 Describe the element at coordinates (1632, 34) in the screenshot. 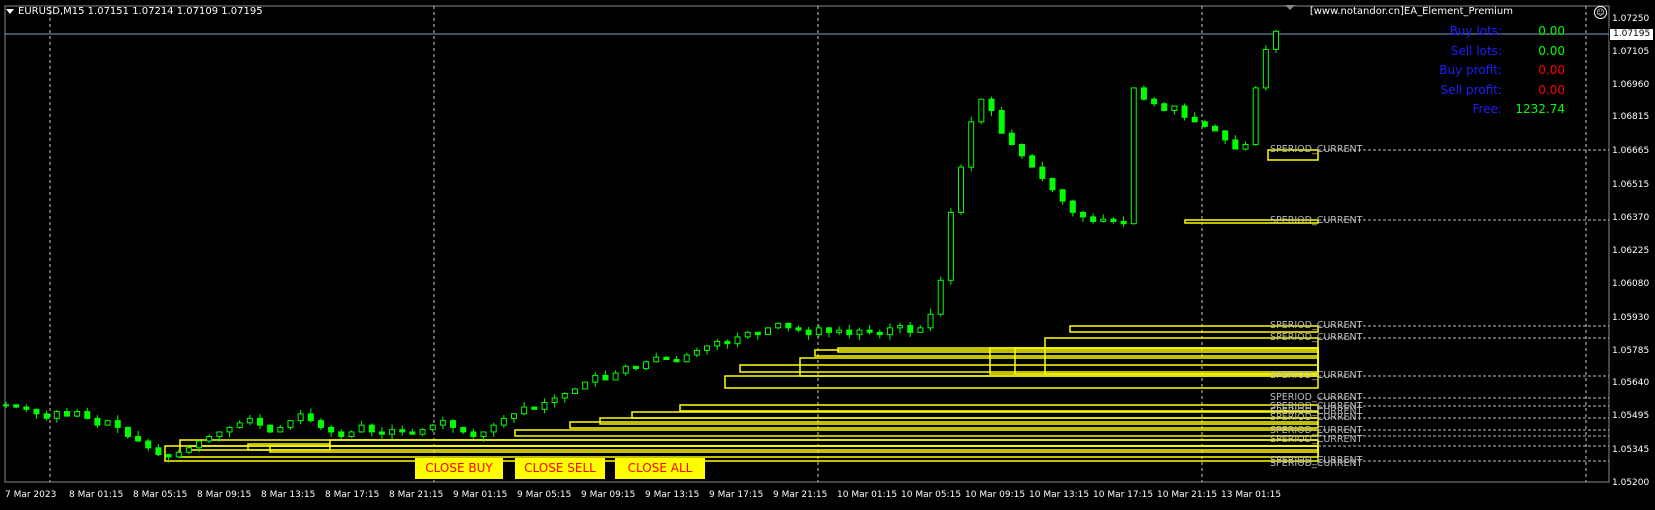

I see `current-price-label: 1.07195` at that location.